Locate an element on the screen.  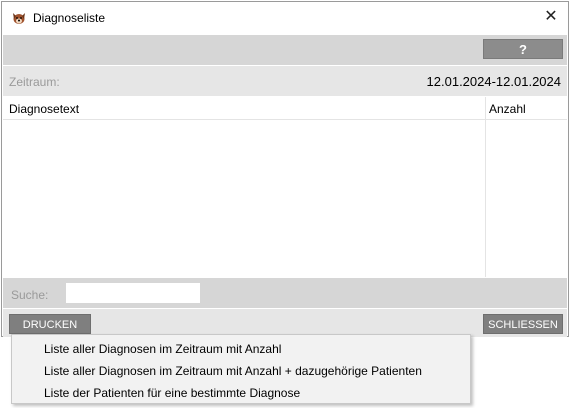
date-range-row: Zeitraum: 12.01.2024-12.01.2024 is located at coordinates (285, 81).